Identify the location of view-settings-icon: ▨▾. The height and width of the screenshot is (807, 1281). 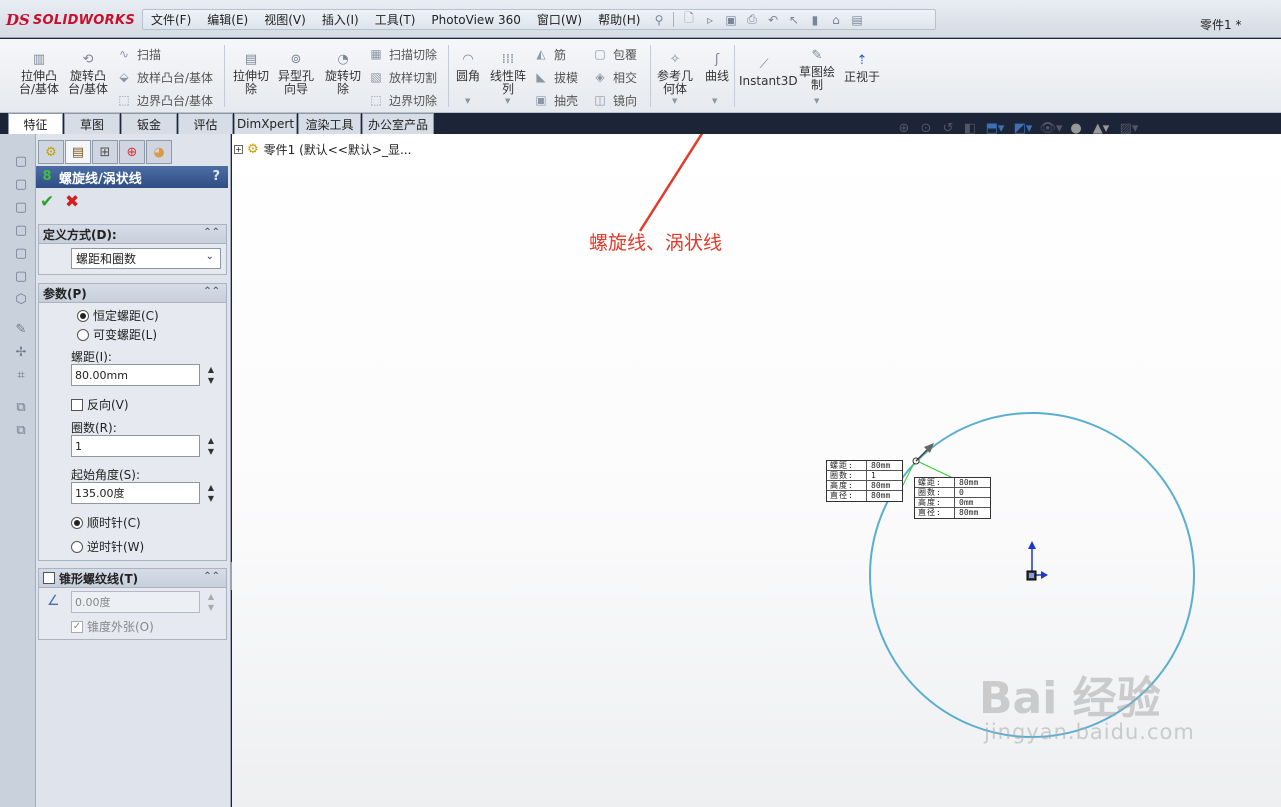
(1129, 128).